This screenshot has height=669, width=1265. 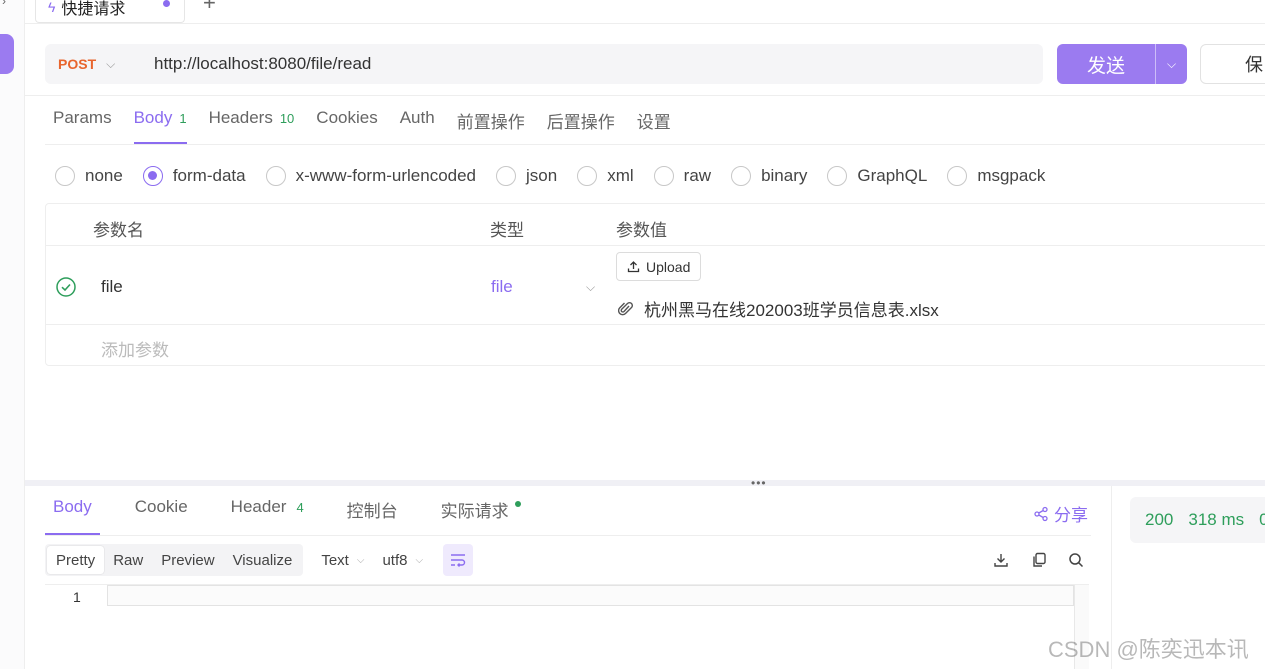 I want to click on tab-quick-request: ϟ 快捷请求, so click(x=110, y=11).